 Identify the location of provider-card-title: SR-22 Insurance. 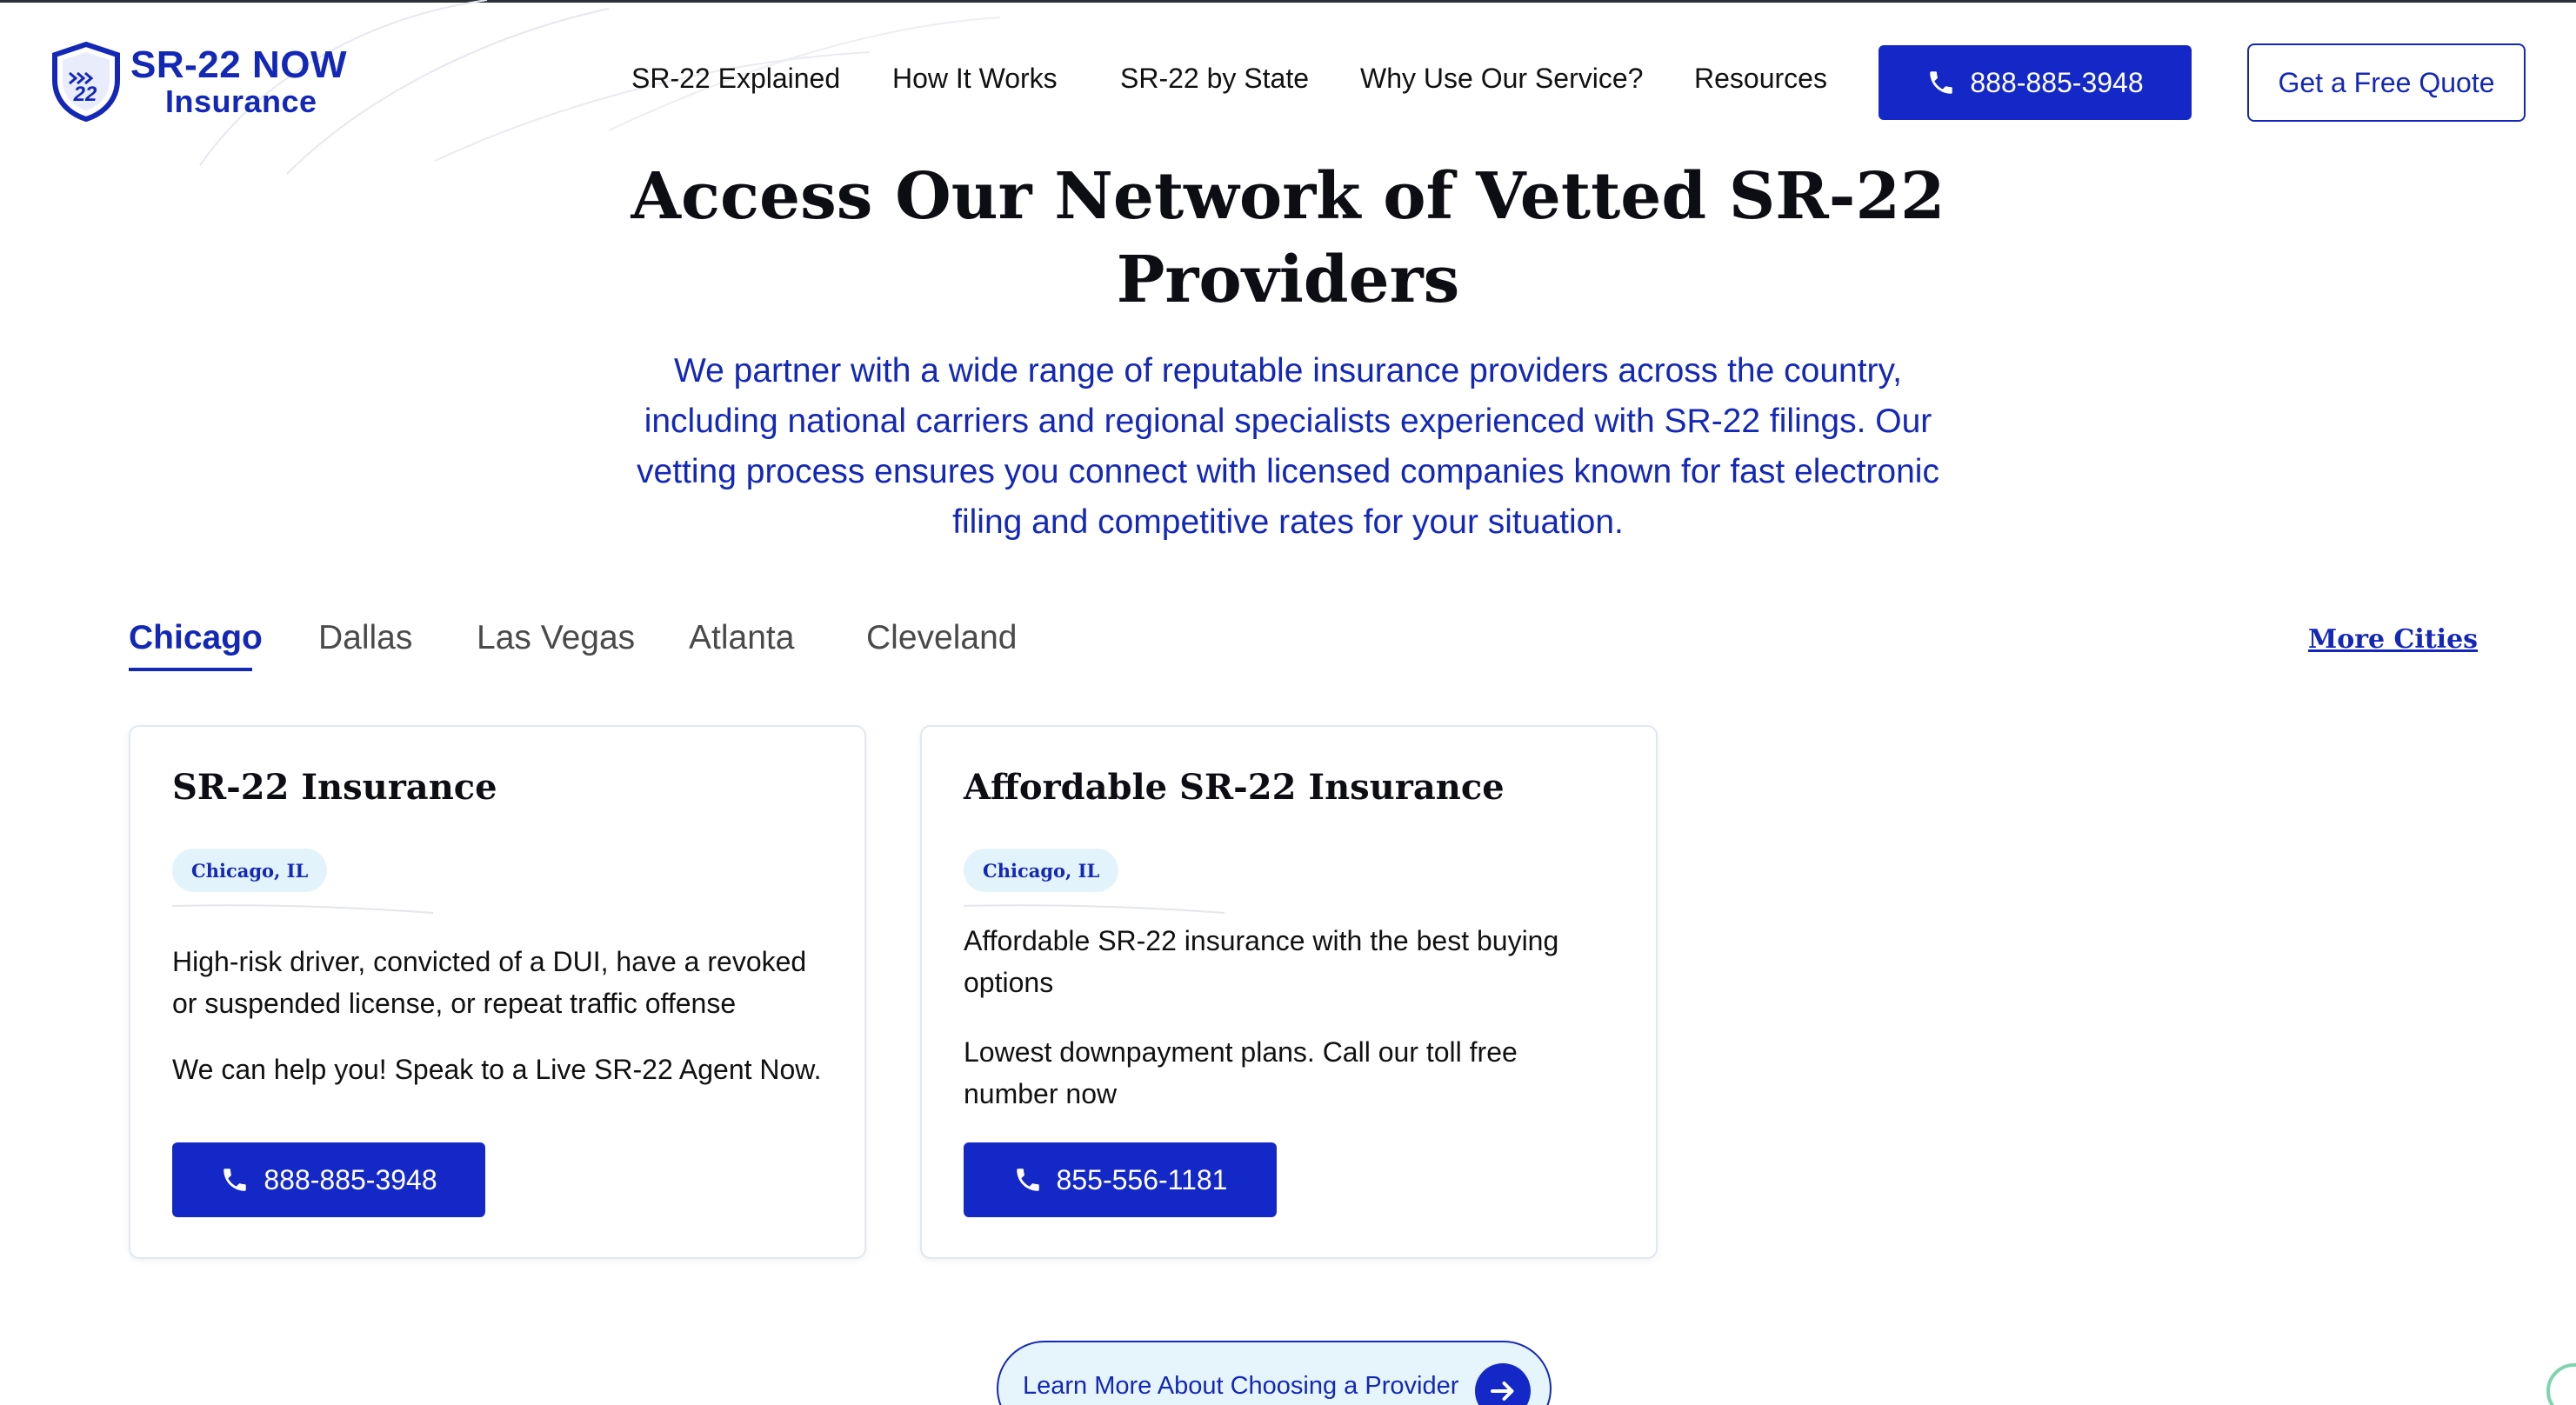
(334, 787).